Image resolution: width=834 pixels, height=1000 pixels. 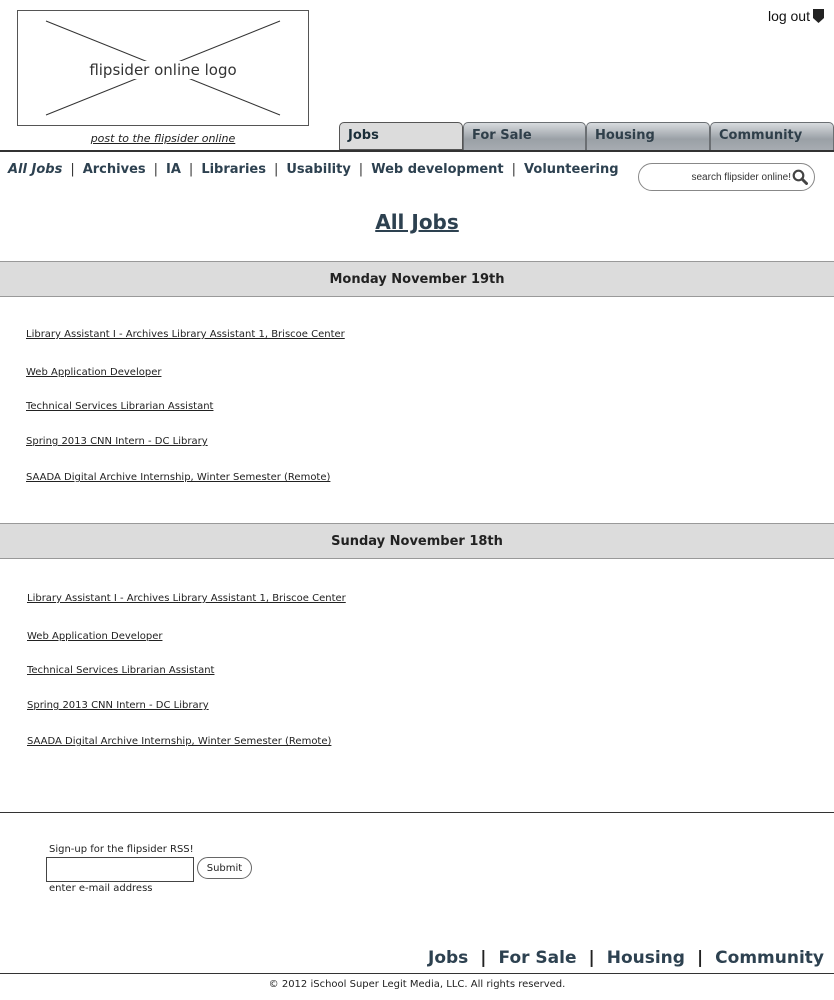 I want to click on subnav-all-jobs: All Jobs, so click(x=35, y=169).